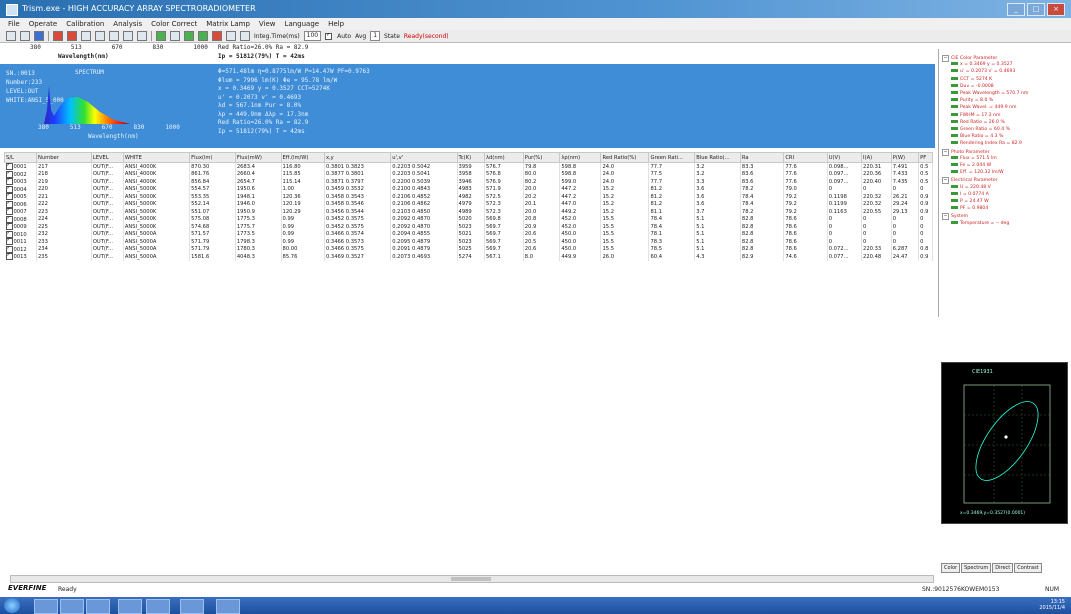 This screenshot has height=614, width=1071. What do you see at coordinates (203, 36) in the screenshot?
I see `table-icon` at bounding box center [203, 36].